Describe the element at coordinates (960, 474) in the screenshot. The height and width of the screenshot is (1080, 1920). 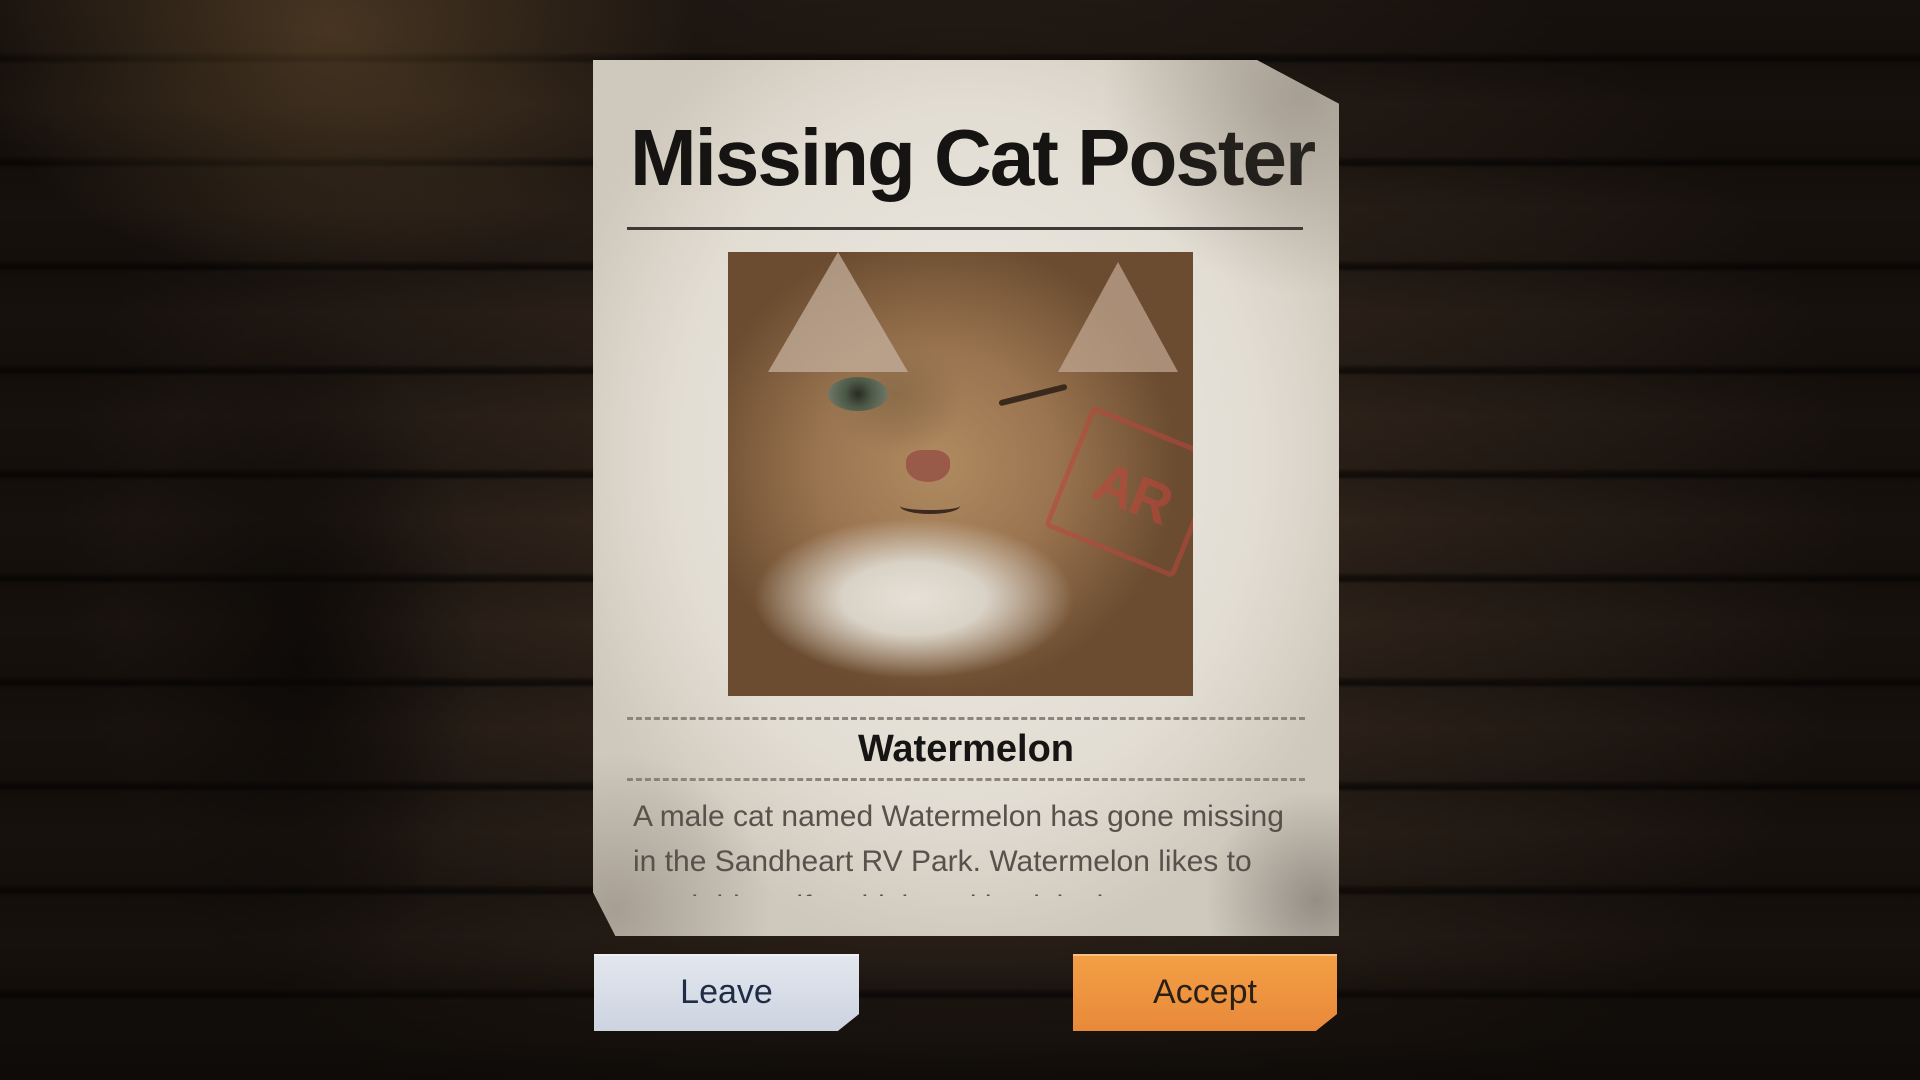
I see `cat-photo: AR` at that location.